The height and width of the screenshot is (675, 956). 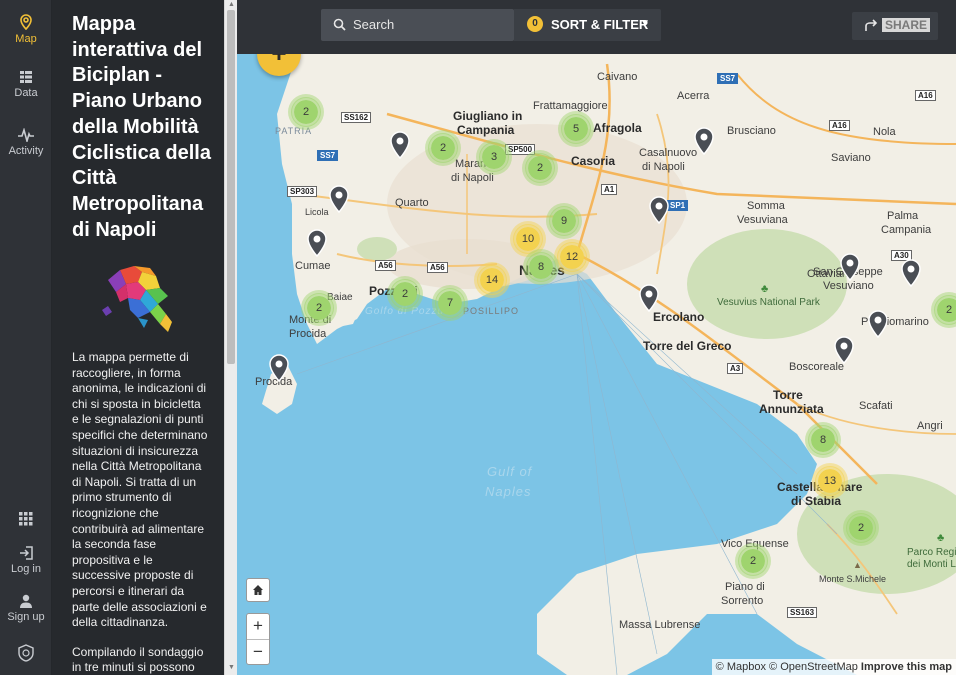 What do you see at coordinates (848, 286) in the screenshot?
I see `place-sangiuseppe-2: Vesuviano` at bounding box center [848, 286].